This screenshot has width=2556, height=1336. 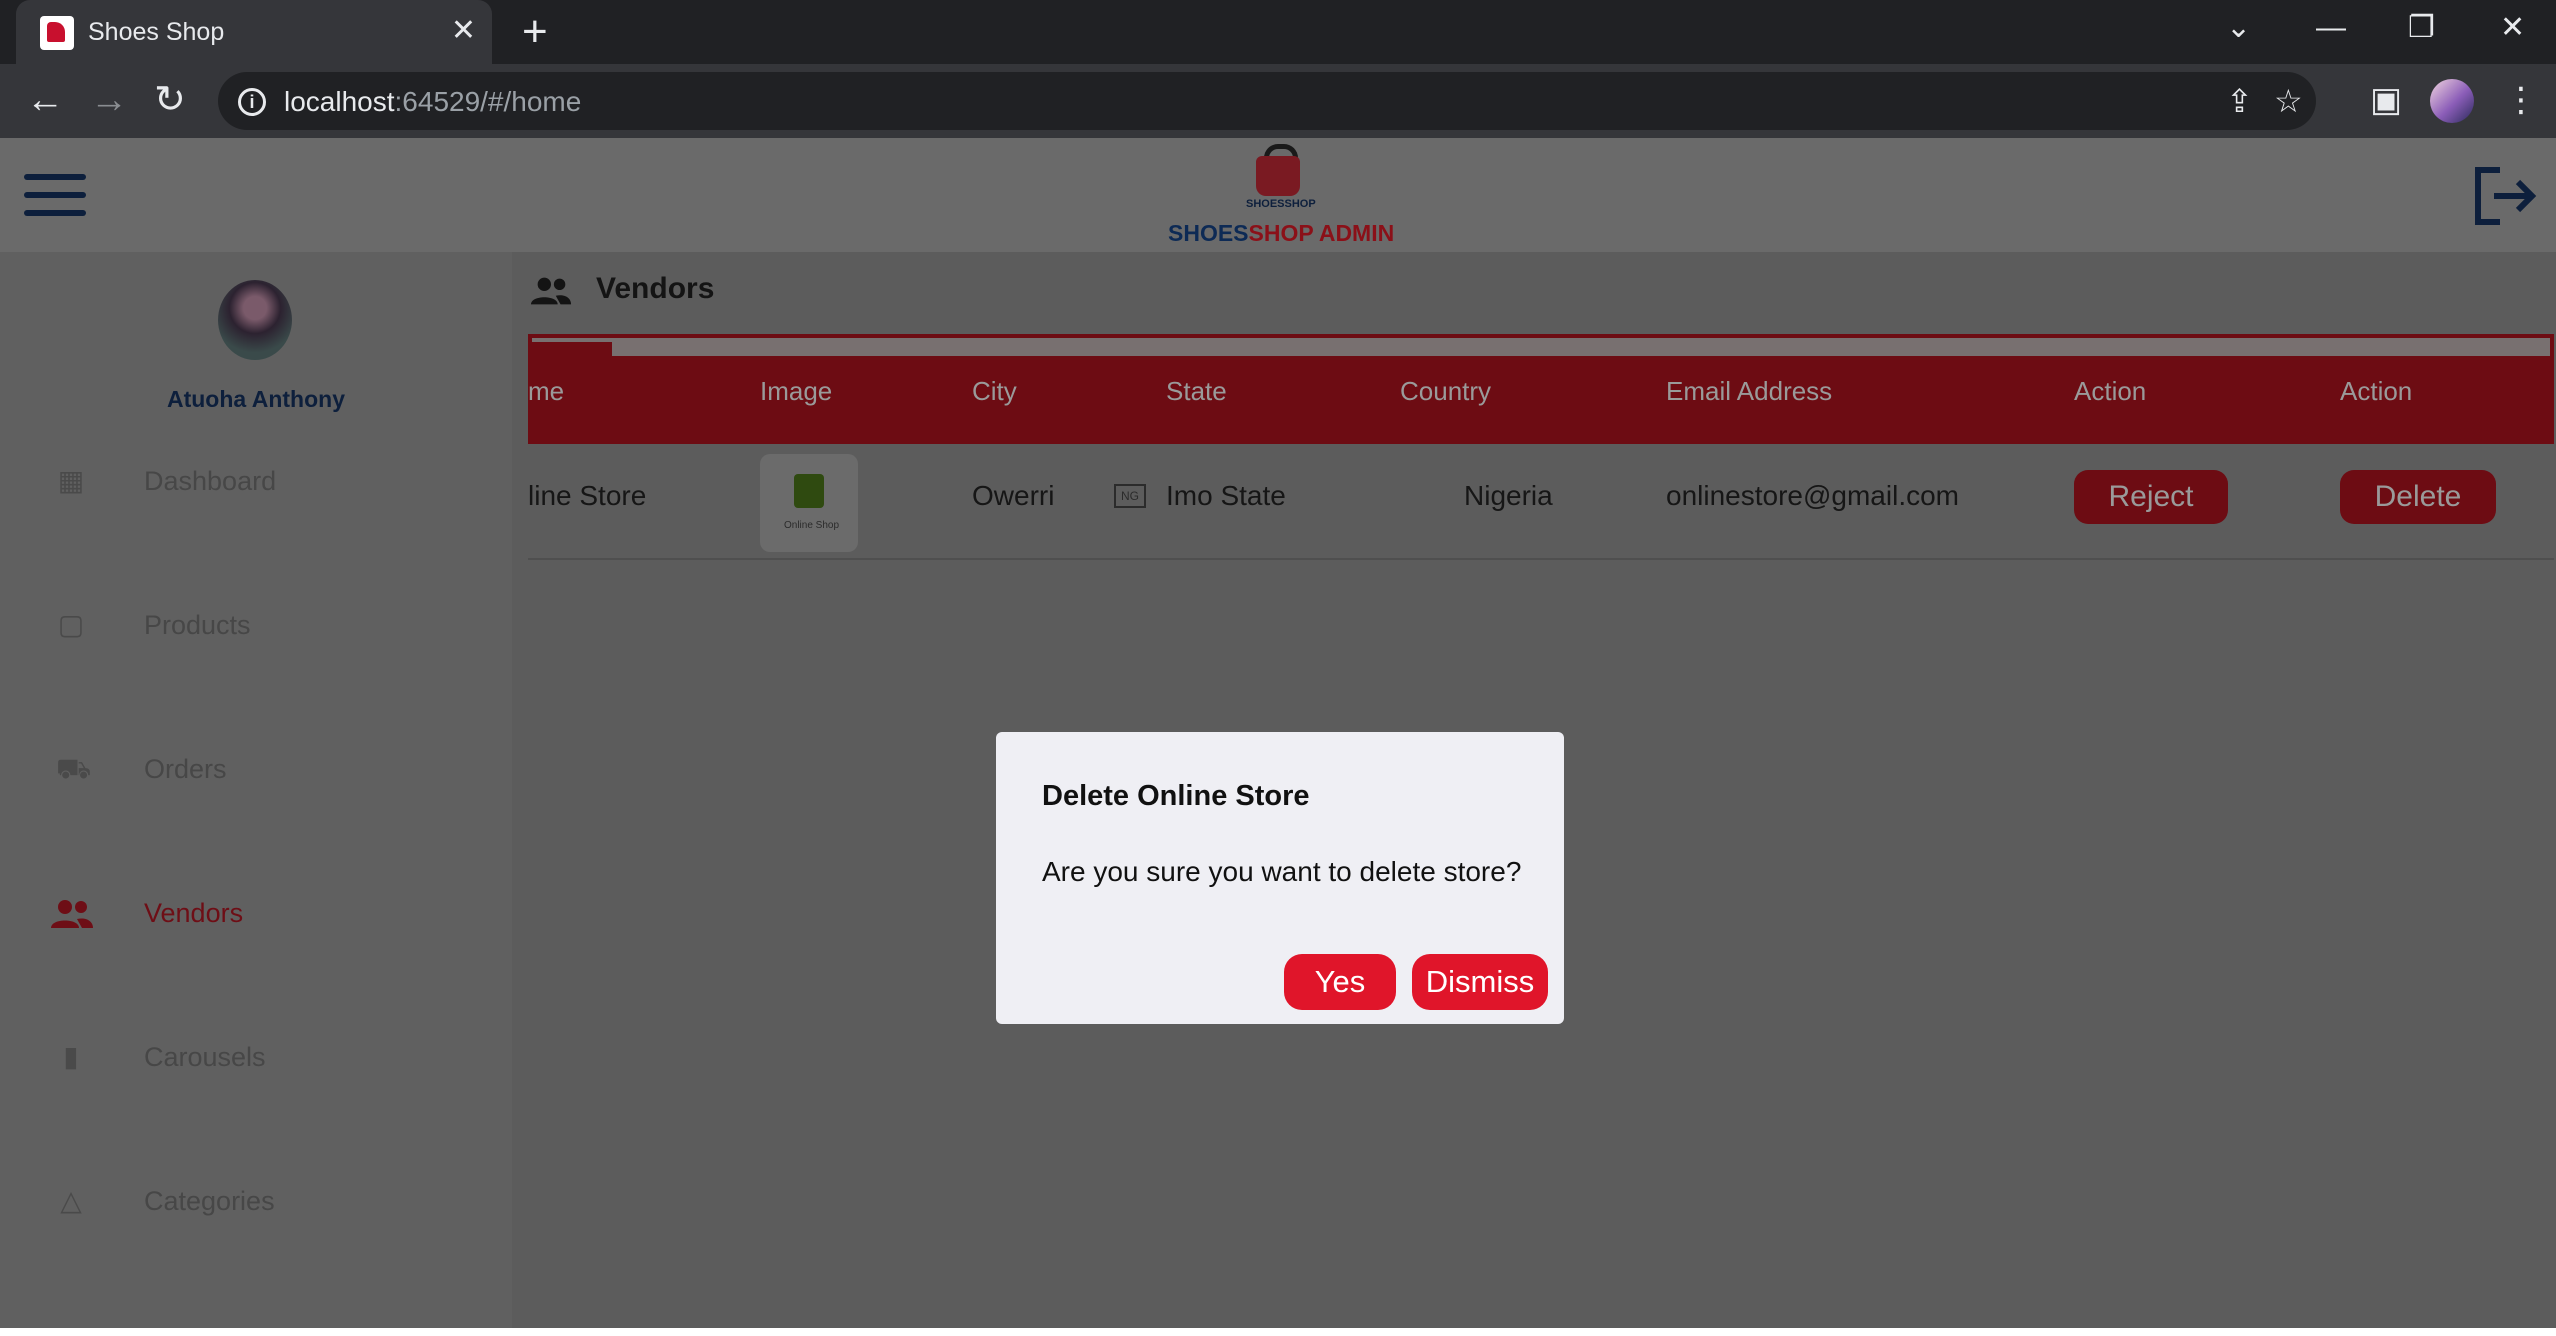 I want to click on browser-toolbar: ← → ↻ i localhost:64529/#/home ⇪ ☆ ▣ ⋮, so click(x=1278, y=101).